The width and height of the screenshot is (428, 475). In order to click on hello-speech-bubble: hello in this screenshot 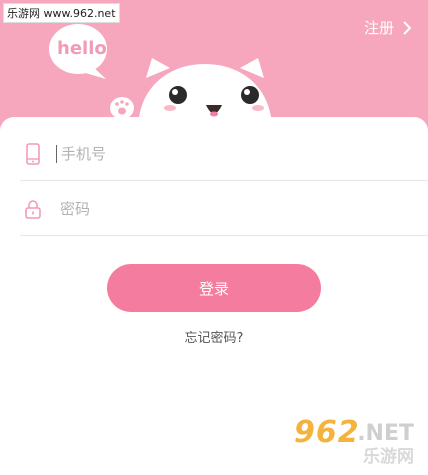, I will do `click(80, 51)`.